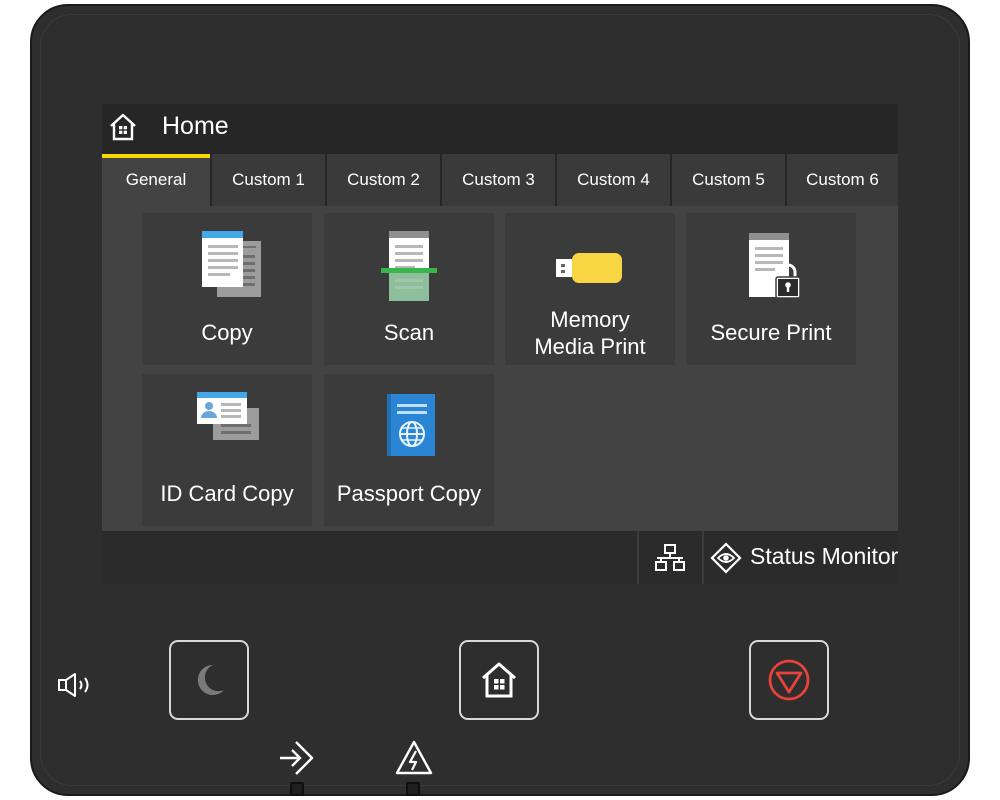  What do you see at coordinates (227, 493) in the screenshot?
I see `id-card-copy-label: ID Card Copy` at bounding box center [227, 493].